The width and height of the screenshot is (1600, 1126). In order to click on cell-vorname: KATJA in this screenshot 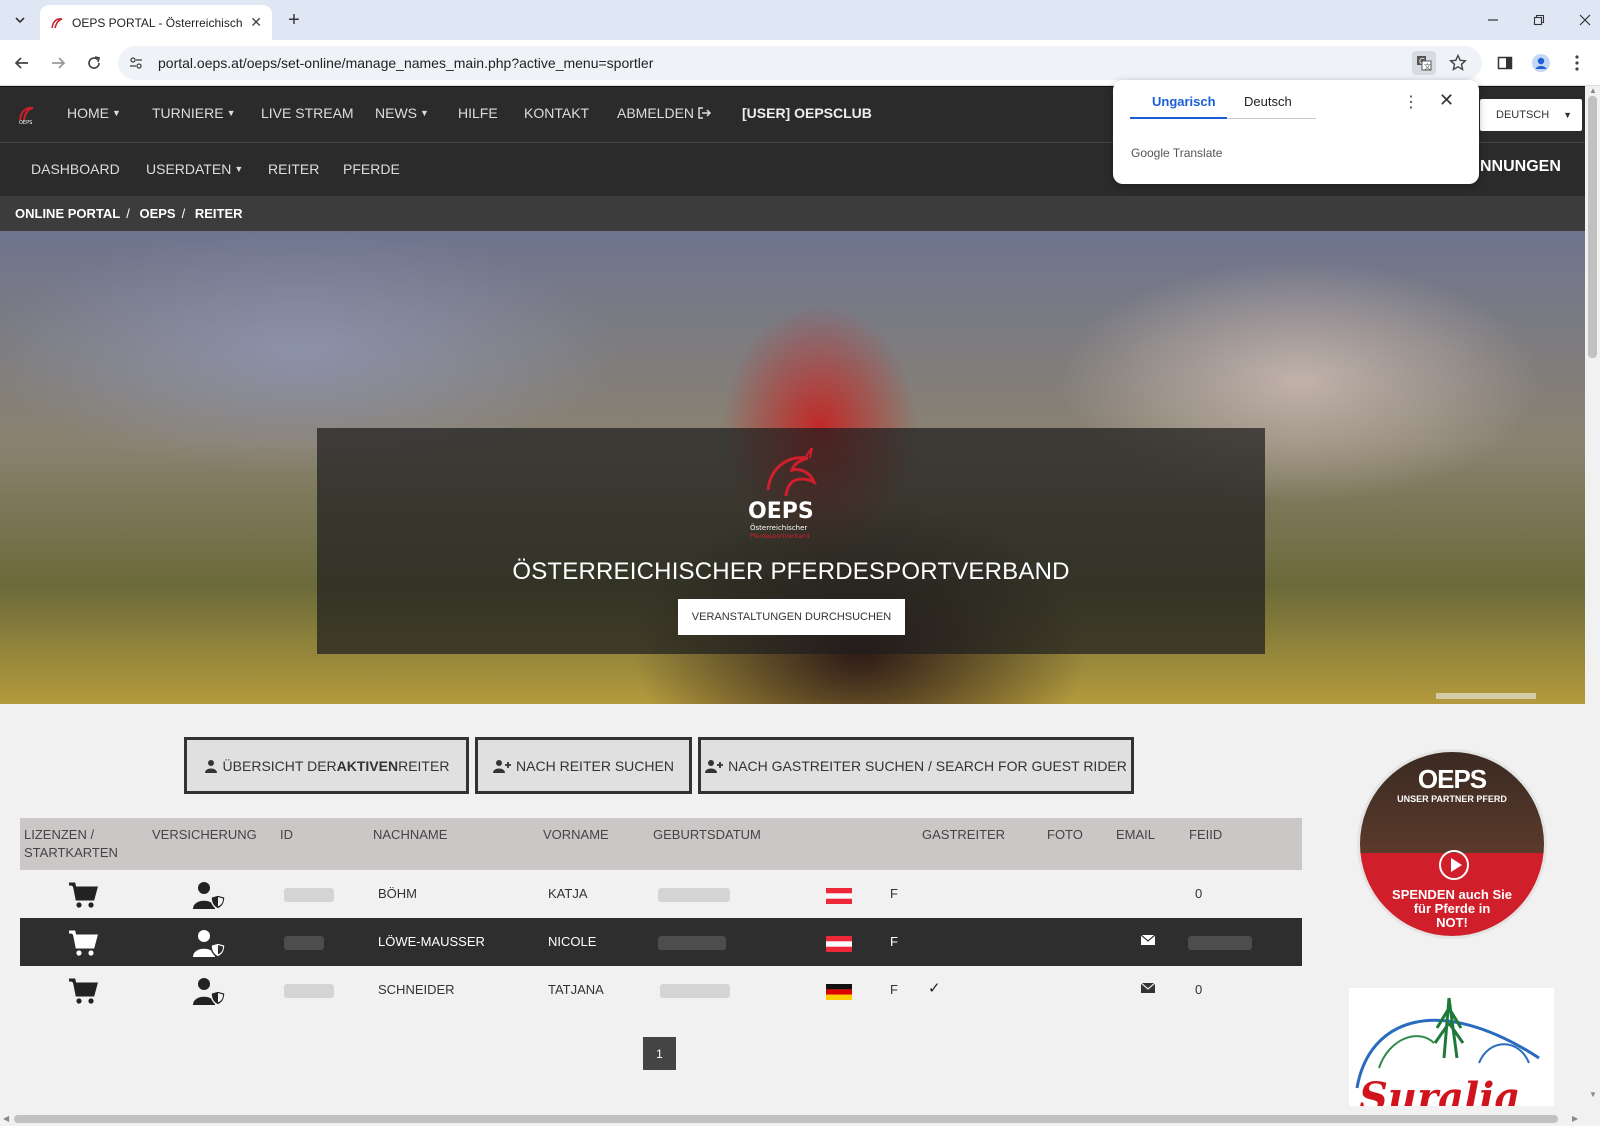, I will do `click(568, 893)`.